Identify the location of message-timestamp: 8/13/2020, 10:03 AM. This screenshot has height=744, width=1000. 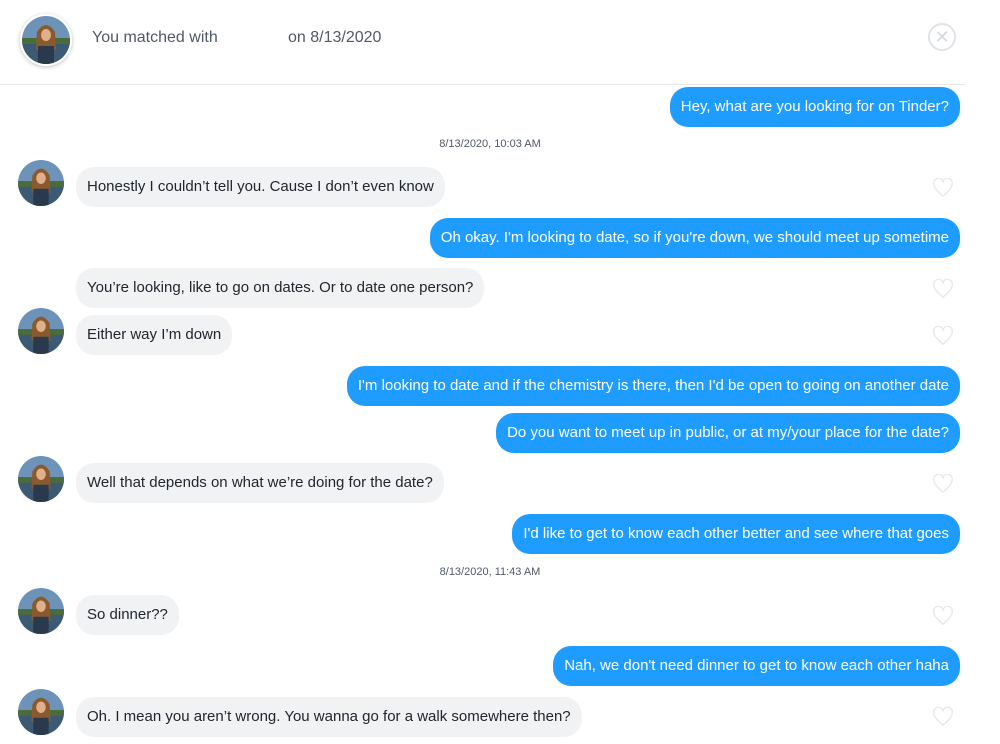
(490, 144).